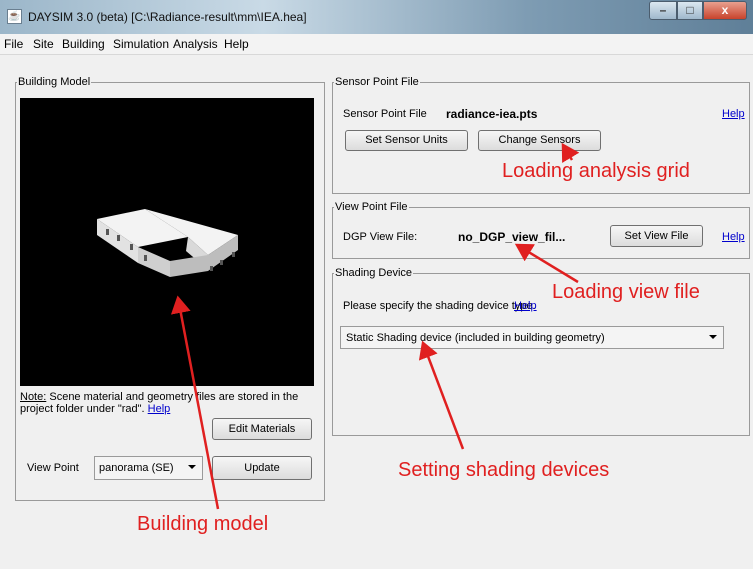  What do you see at coordinates (195, 402) in the screenshot?
I see `arrow-building-model` at bounding box center [195, 402].